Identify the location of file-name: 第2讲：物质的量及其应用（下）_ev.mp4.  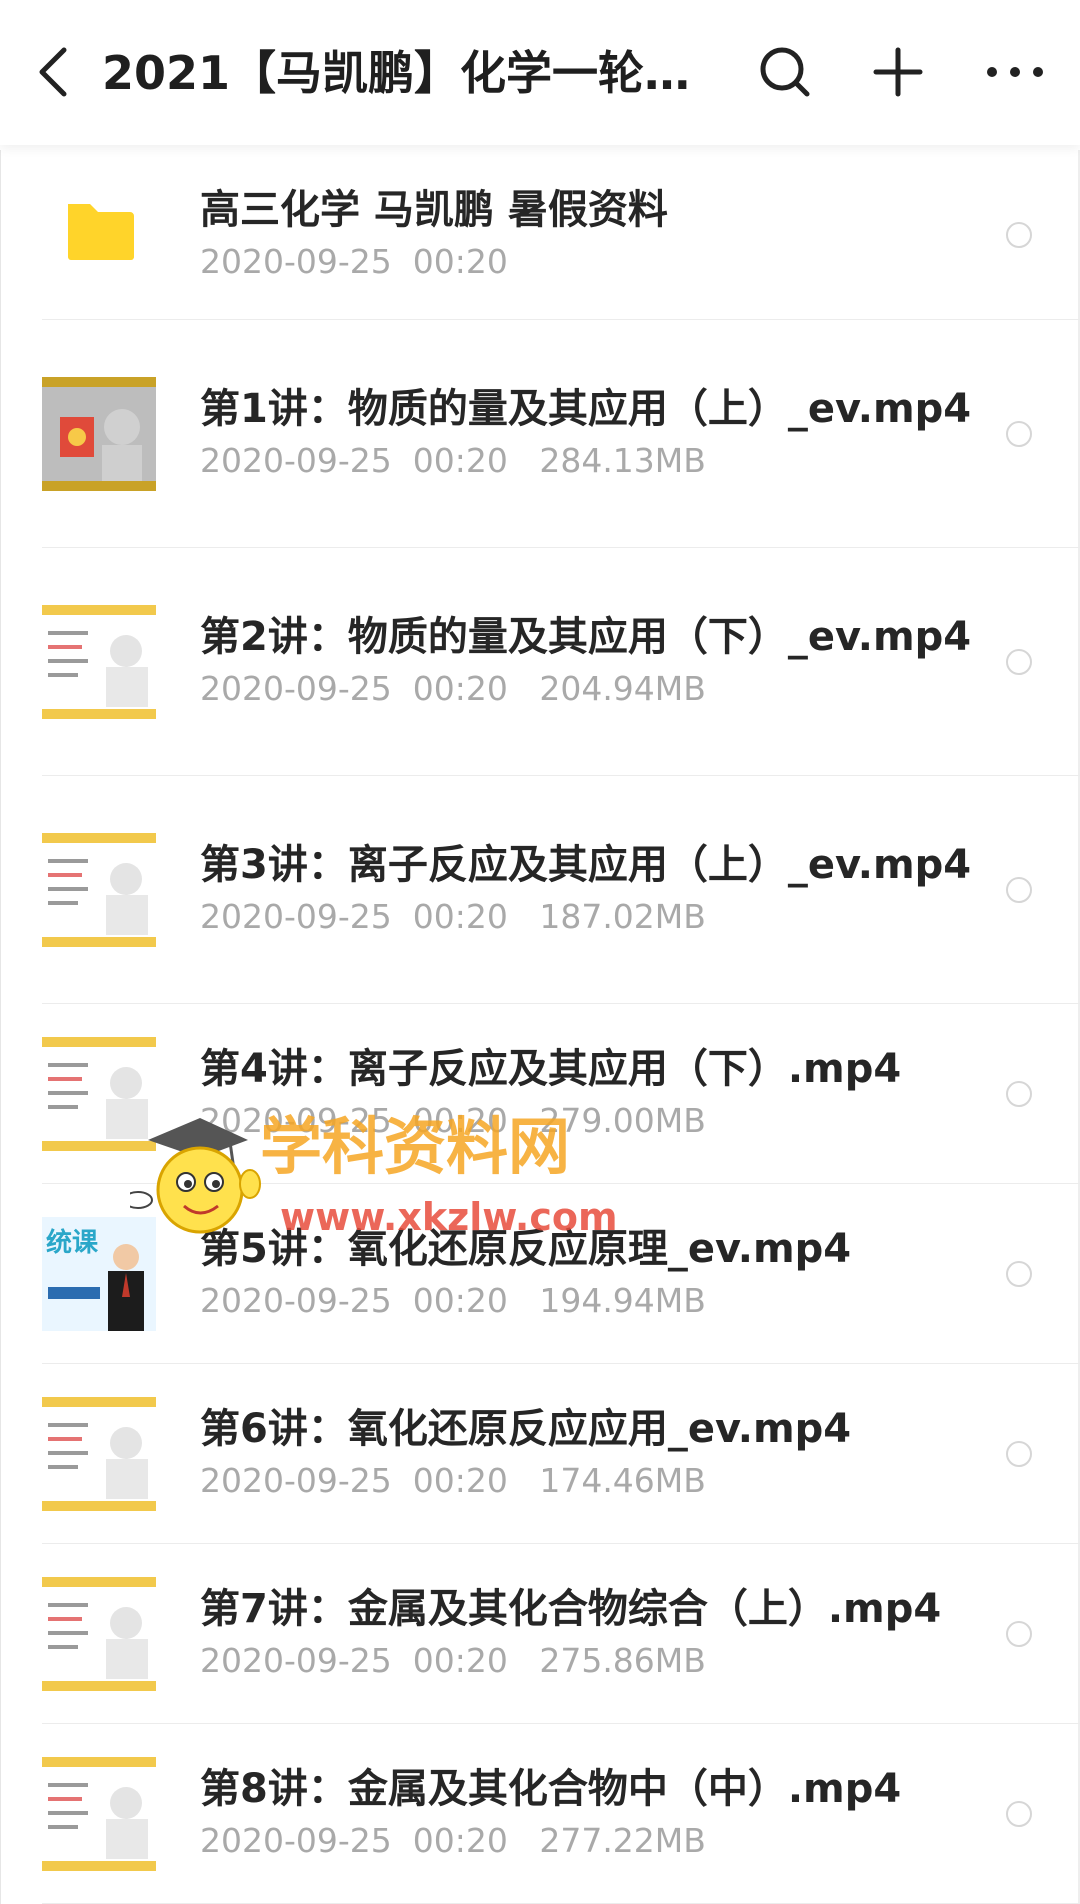
(586, 637).